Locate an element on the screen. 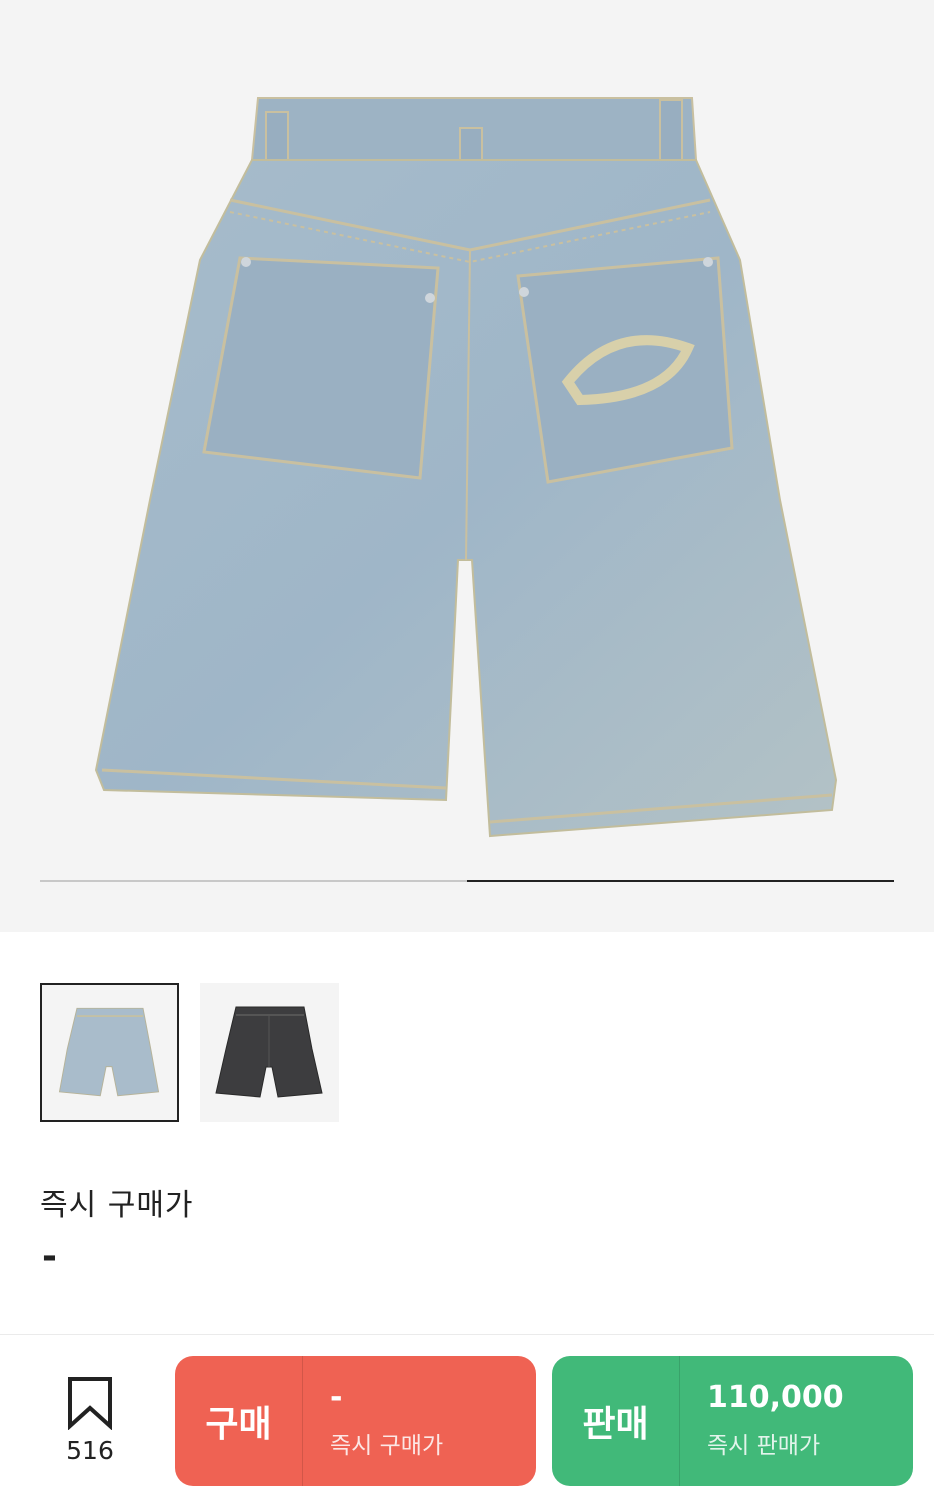  buy-button-label: 구매 is located at coordinates (239, 1421).